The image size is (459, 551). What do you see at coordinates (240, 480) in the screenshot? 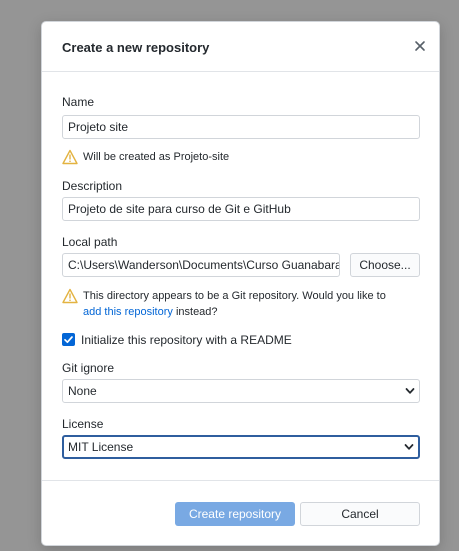
I see `footer-divider` at bounding box center [240, 480].